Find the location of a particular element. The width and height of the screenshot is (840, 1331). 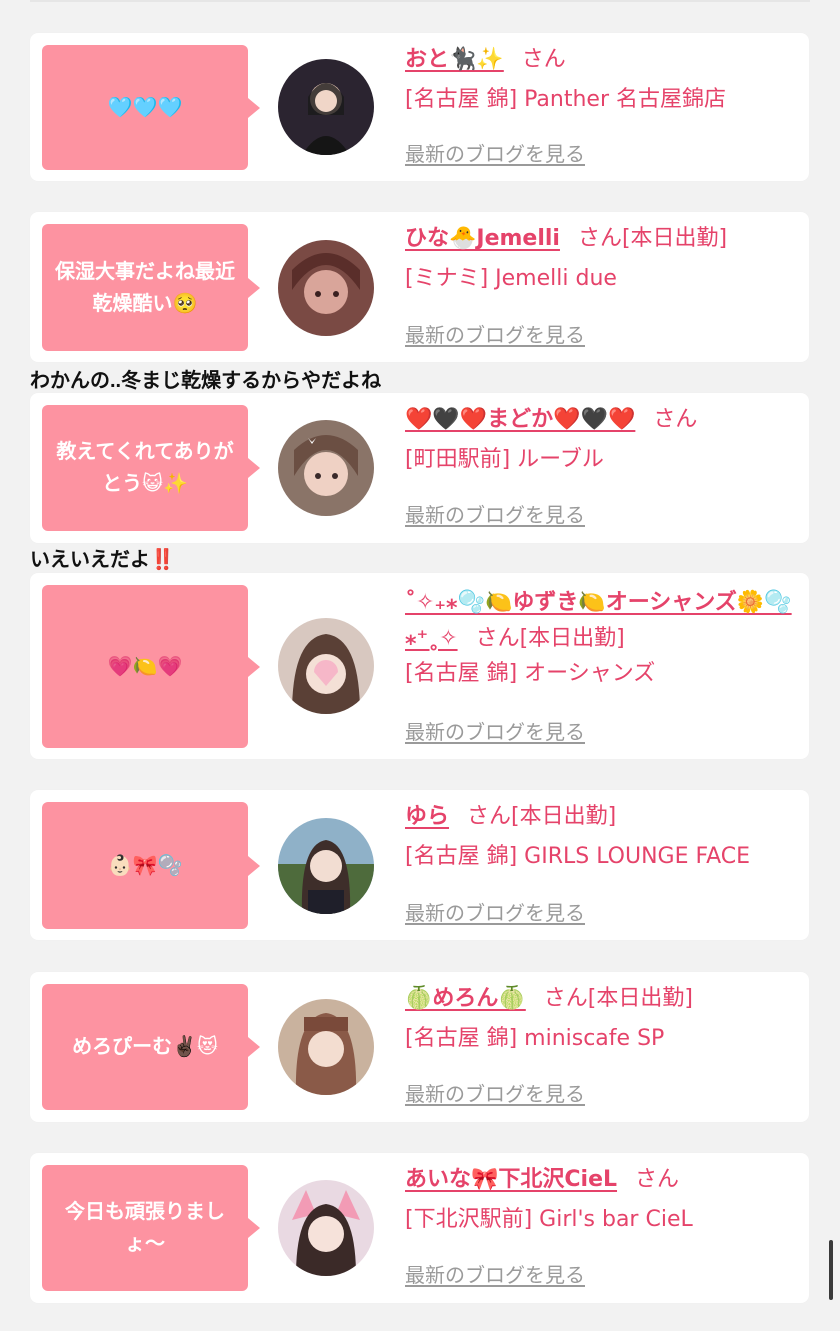

message-bubble: 保湿大事だよね最近乾燥酷い🥺 is located at coordinates (151, 287).